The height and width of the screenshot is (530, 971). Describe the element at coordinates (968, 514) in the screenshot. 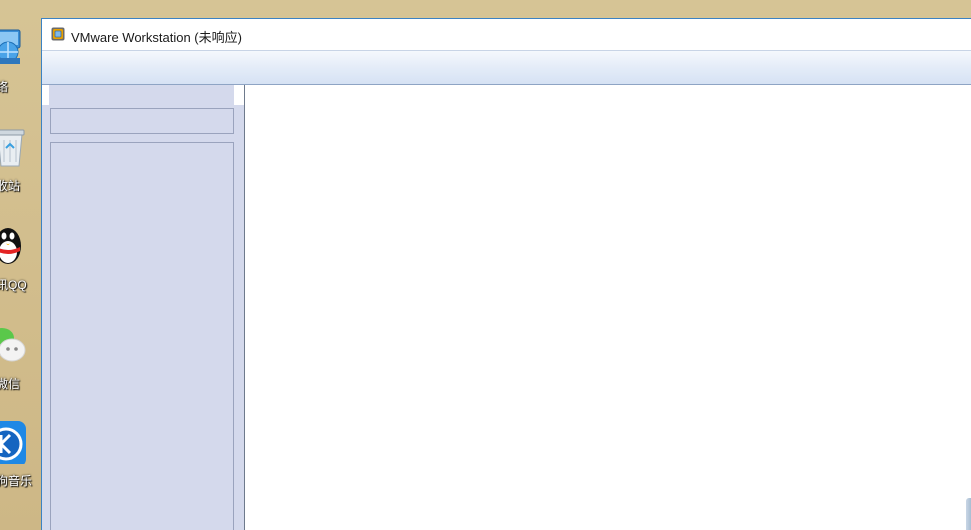

I see `window-edge-fragment` at that location.